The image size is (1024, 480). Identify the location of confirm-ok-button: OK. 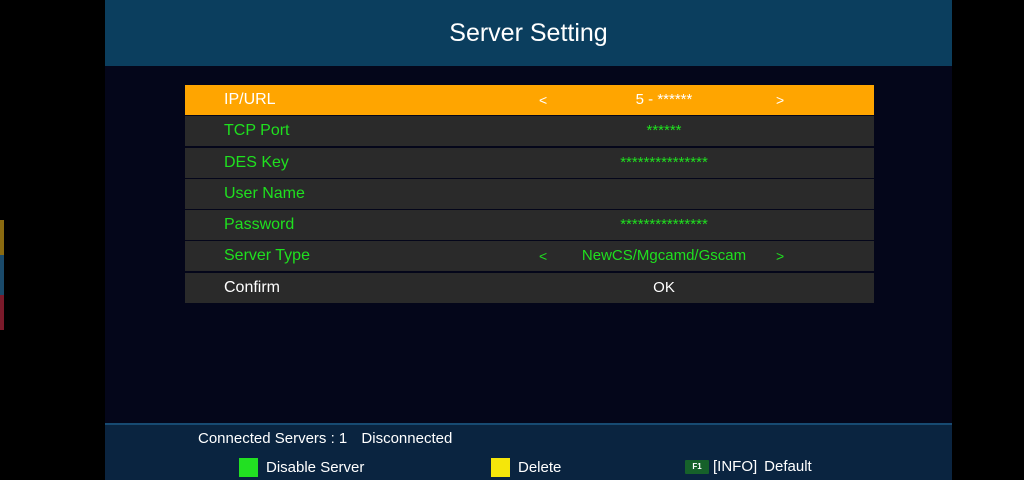
(664, 288).